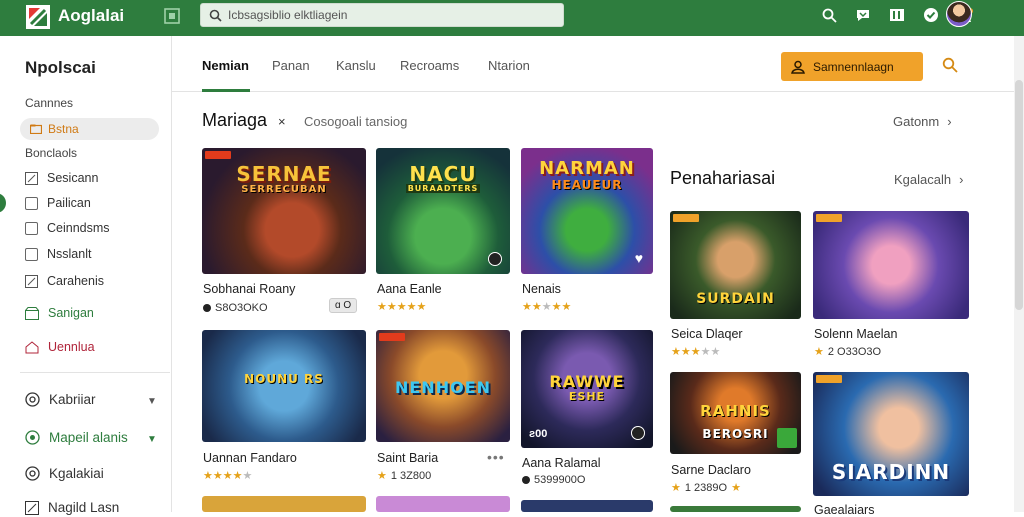  What do you see at coordinates (60, 67) in the screenshot?
I see `sidebar-title: Npolscai` at bounding box center [60, 67].